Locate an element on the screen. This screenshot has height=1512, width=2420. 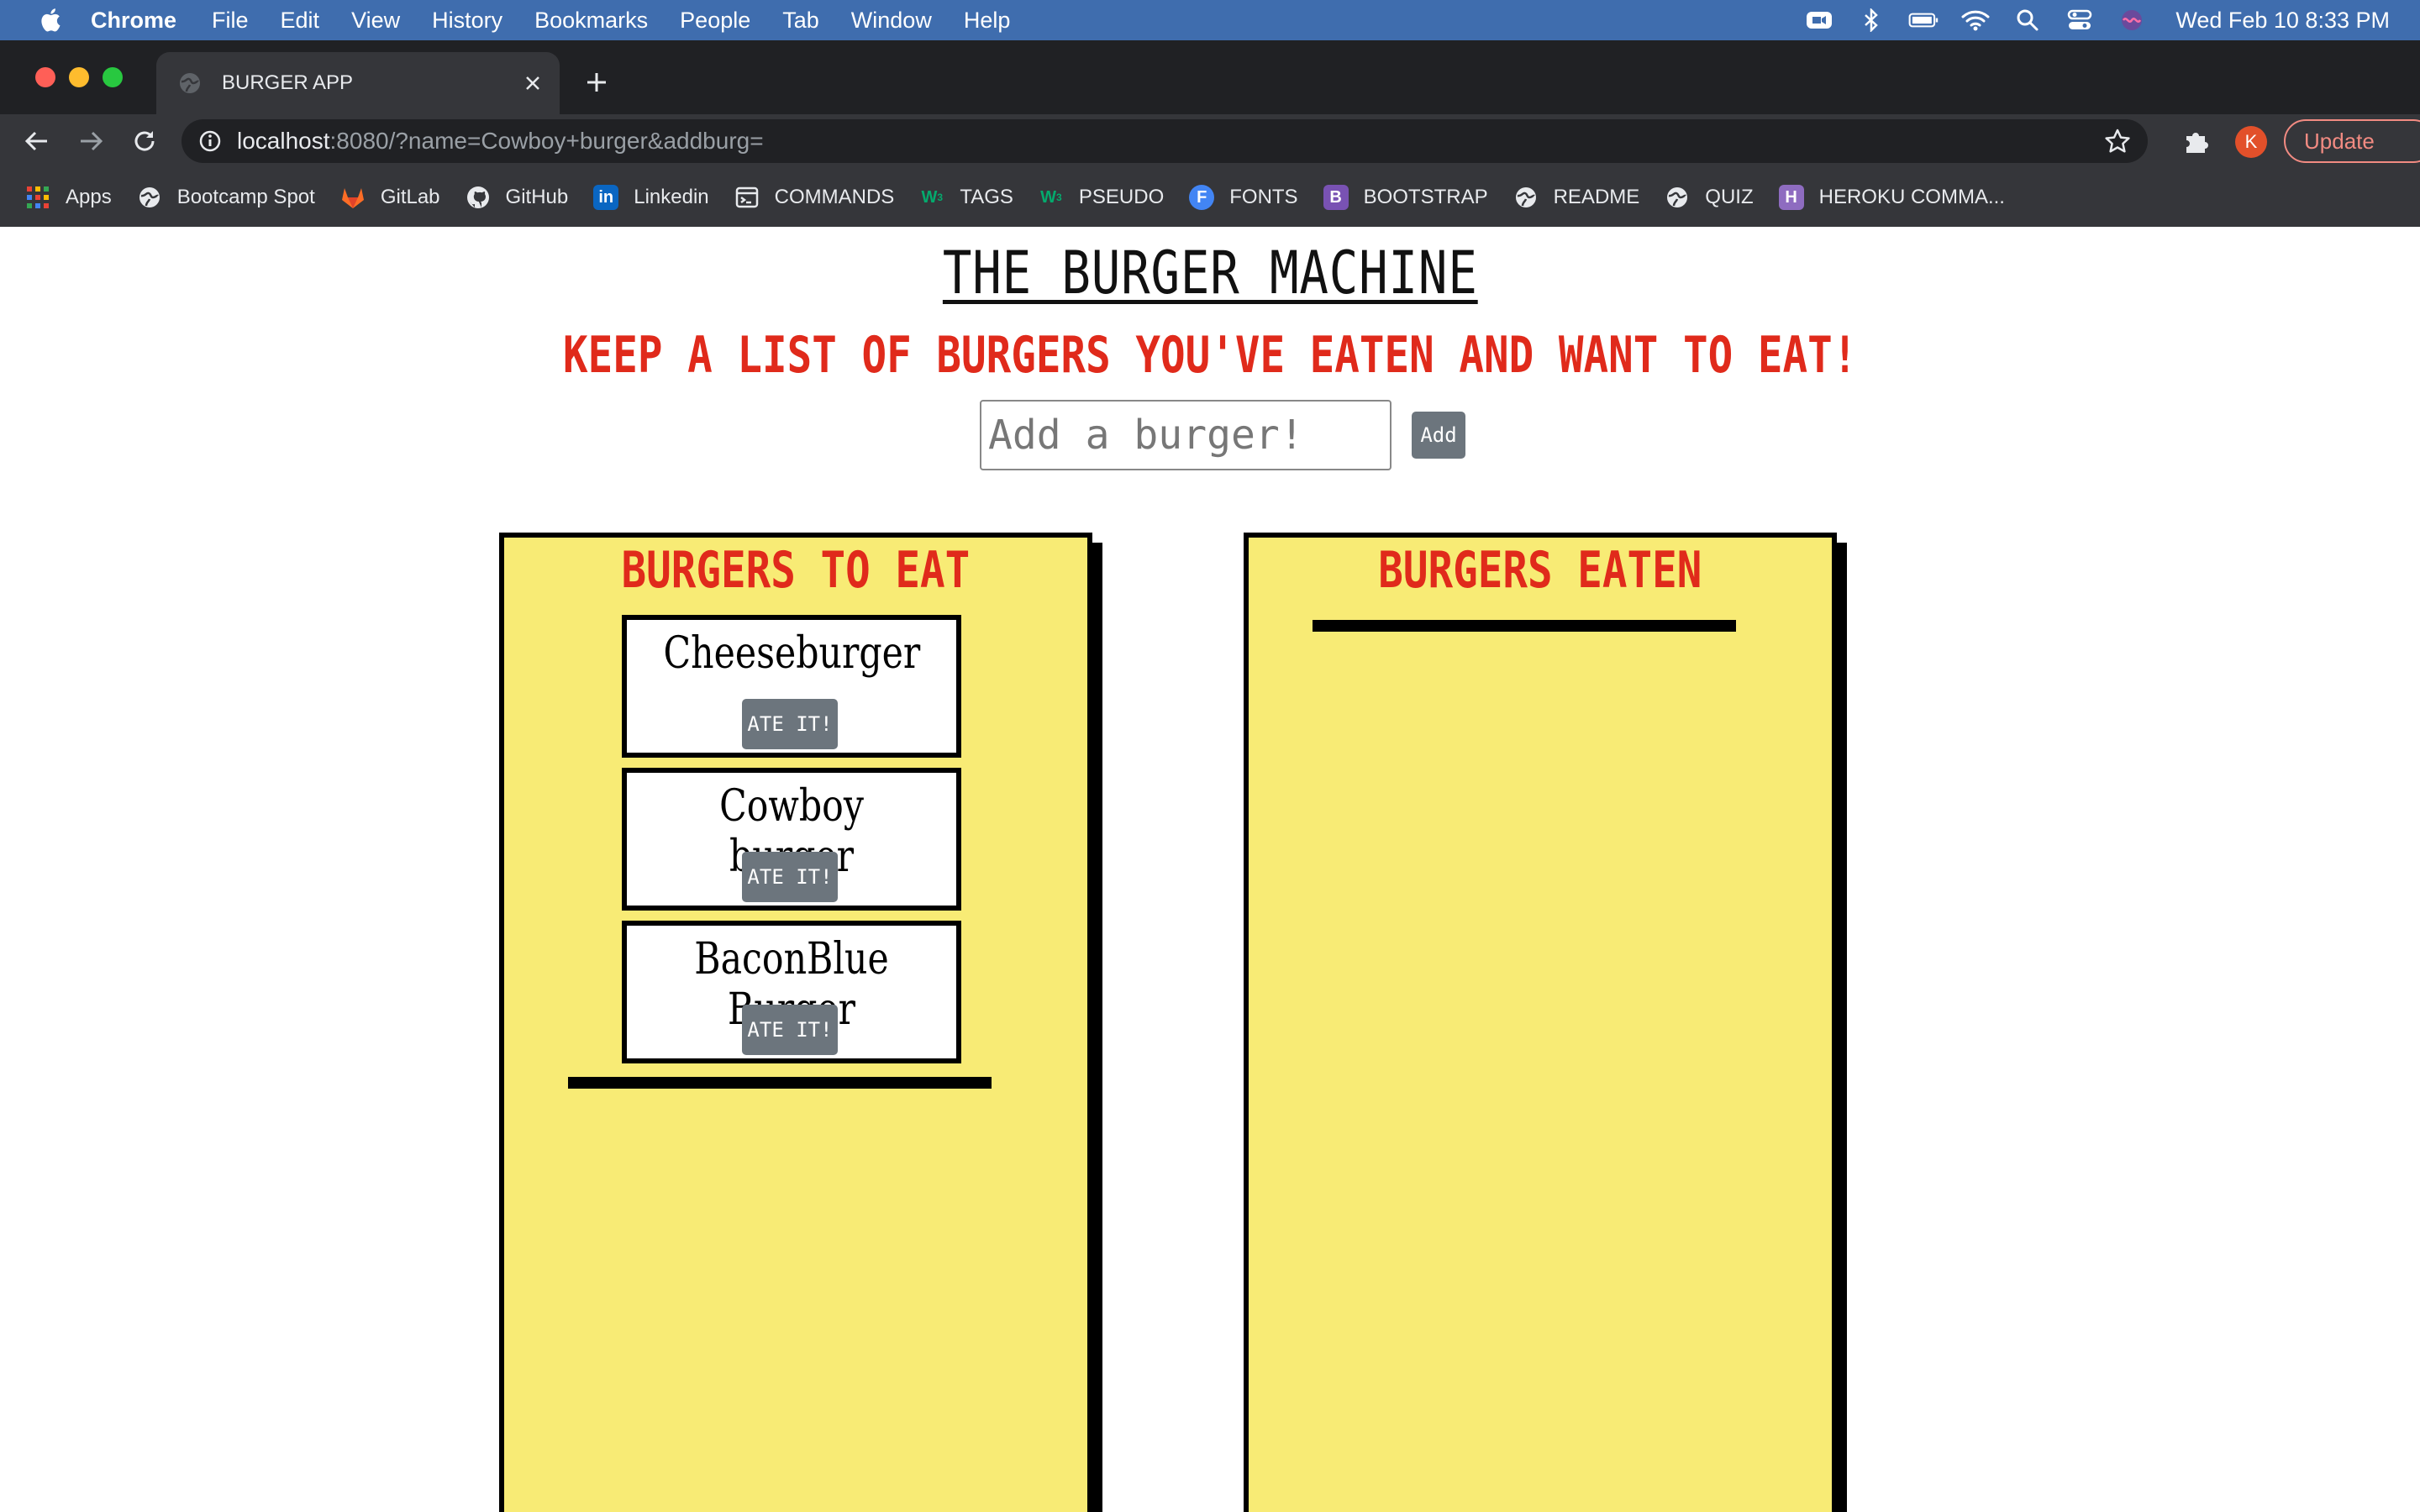
spotlight-search-icon is located at coordinates (2028, 20).